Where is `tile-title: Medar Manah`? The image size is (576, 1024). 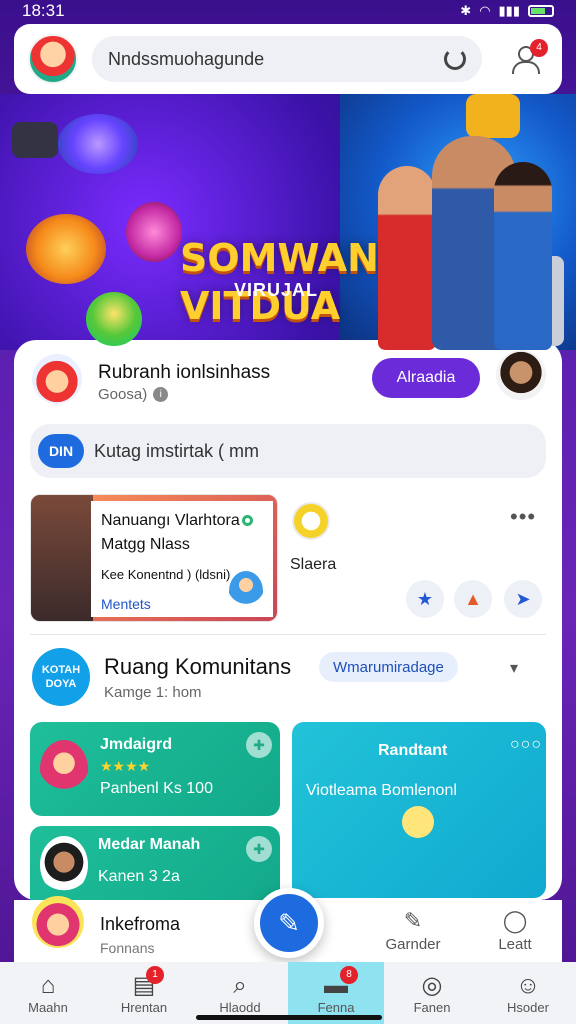
tile-title: Medar Manah is located at coordinates (149, 844).